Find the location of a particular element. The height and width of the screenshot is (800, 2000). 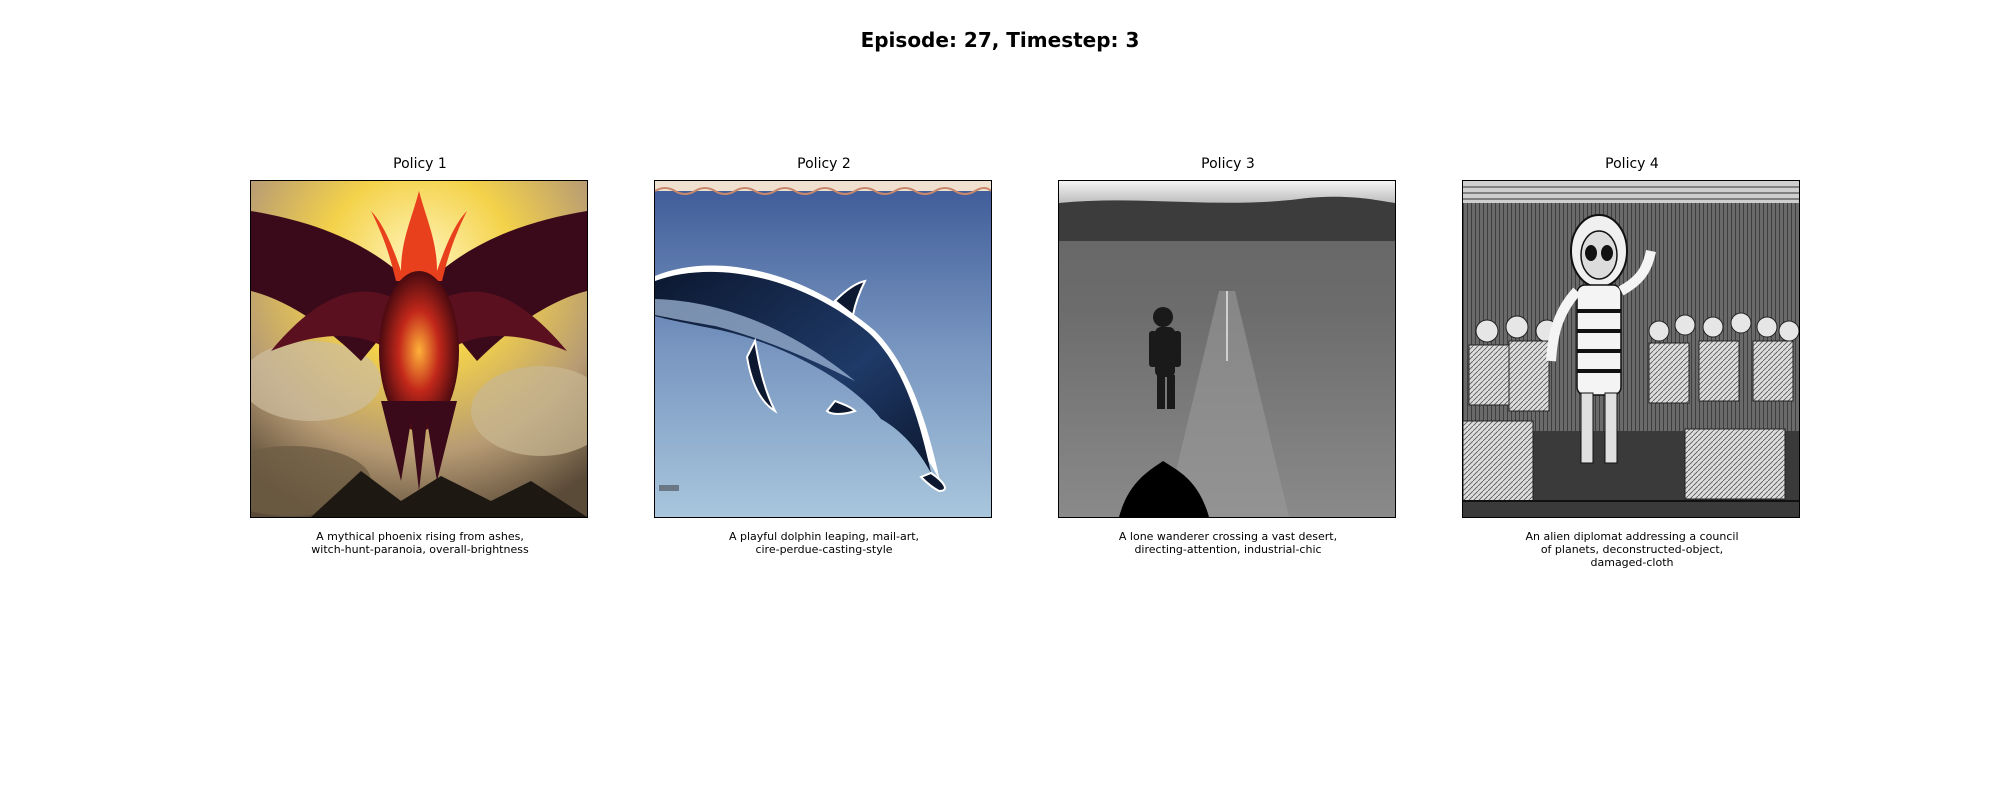

panel-title: Policy 2 is located at coordinates (824, 164).